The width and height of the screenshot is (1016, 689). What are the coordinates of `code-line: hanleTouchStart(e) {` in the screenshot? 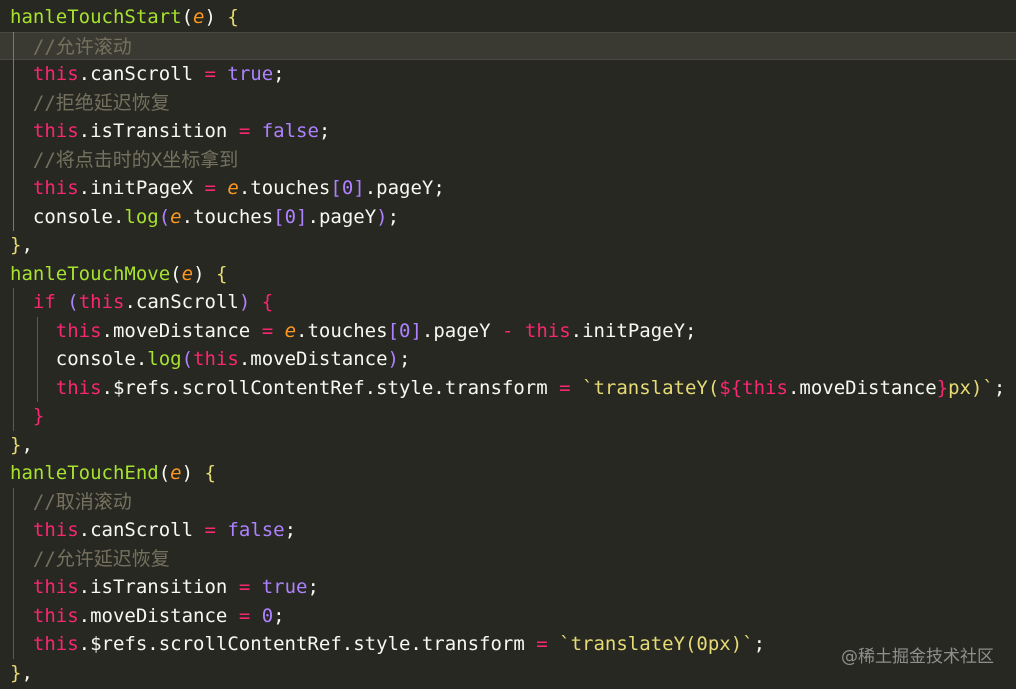 It's located at (508, 17).